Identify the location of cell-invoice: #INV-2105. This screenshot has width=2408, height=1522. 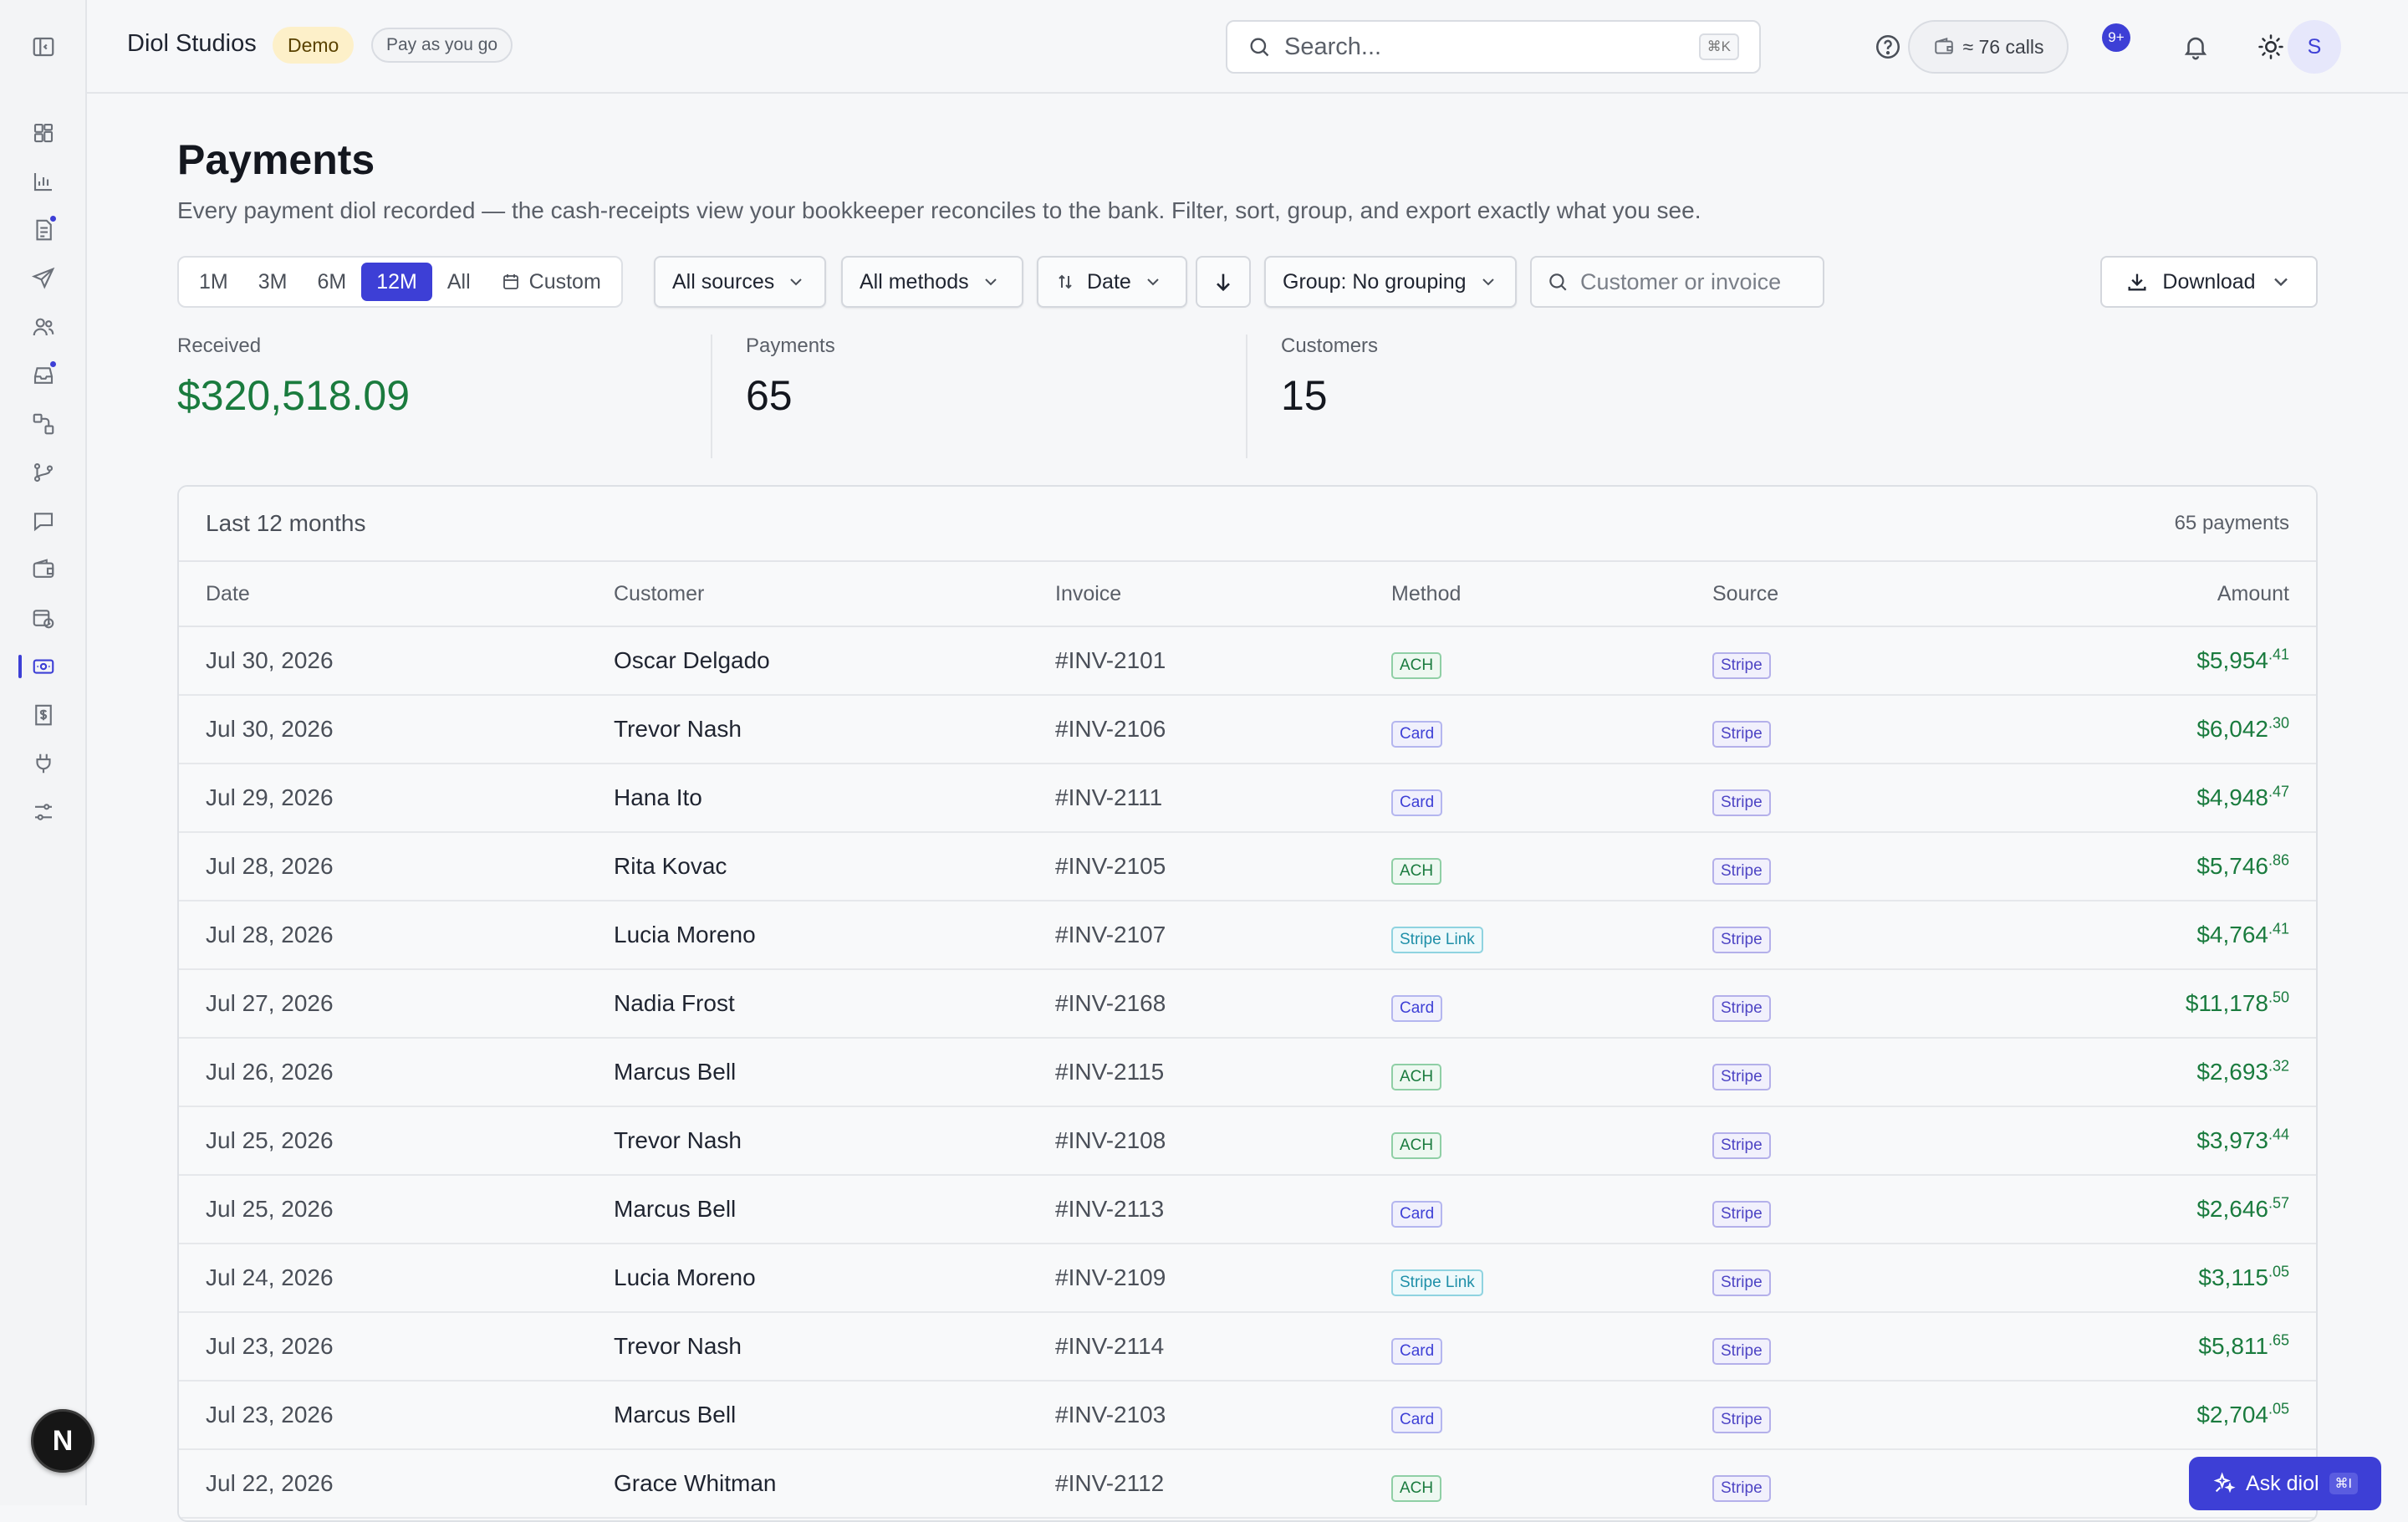
(1110, 867).